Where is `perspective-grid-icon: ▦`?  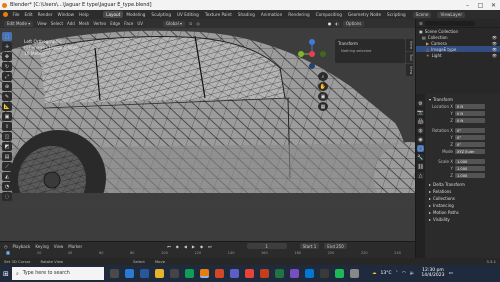
perspective-grid-icon: ▦ is located at coordinates (323, 106).